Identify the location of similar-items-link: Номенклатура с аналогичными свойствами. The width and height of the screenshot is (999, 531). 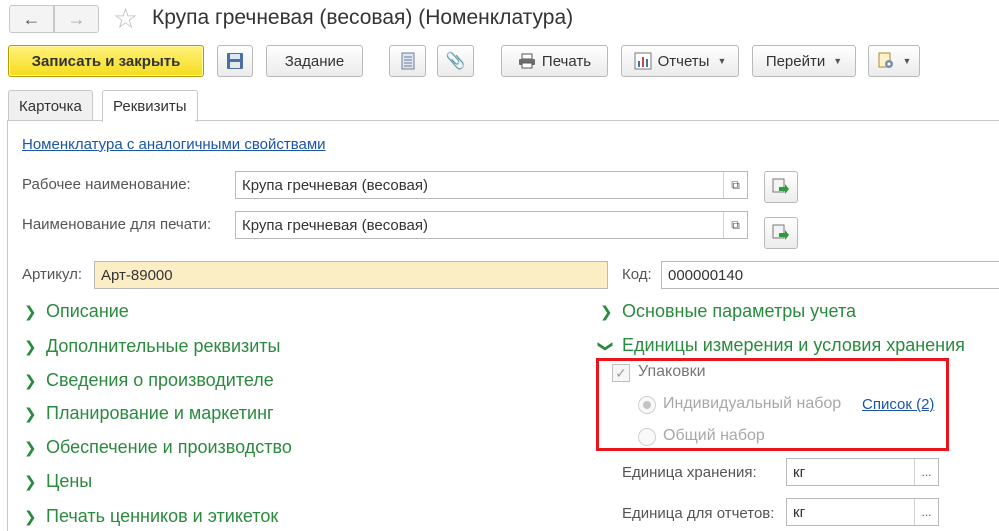
(174, 144).